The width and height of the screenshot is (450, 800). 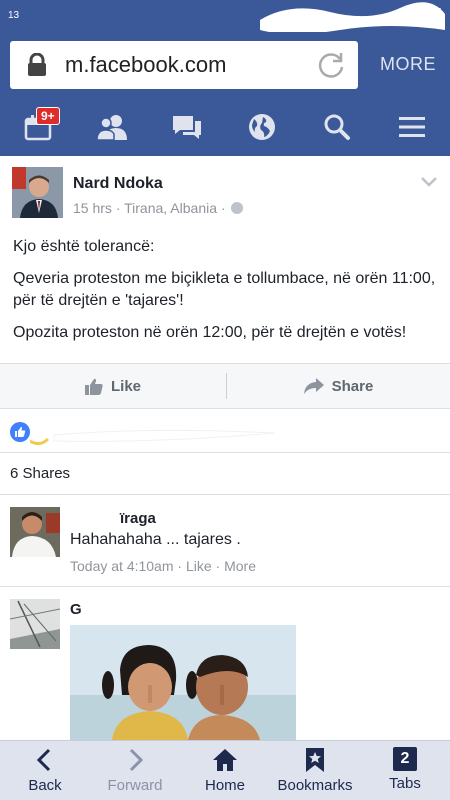 What do you see at coordinates (122, 566) in the screenshot?
I see `comment-time: Today at 4:10am` at bounding box center [122, 566].